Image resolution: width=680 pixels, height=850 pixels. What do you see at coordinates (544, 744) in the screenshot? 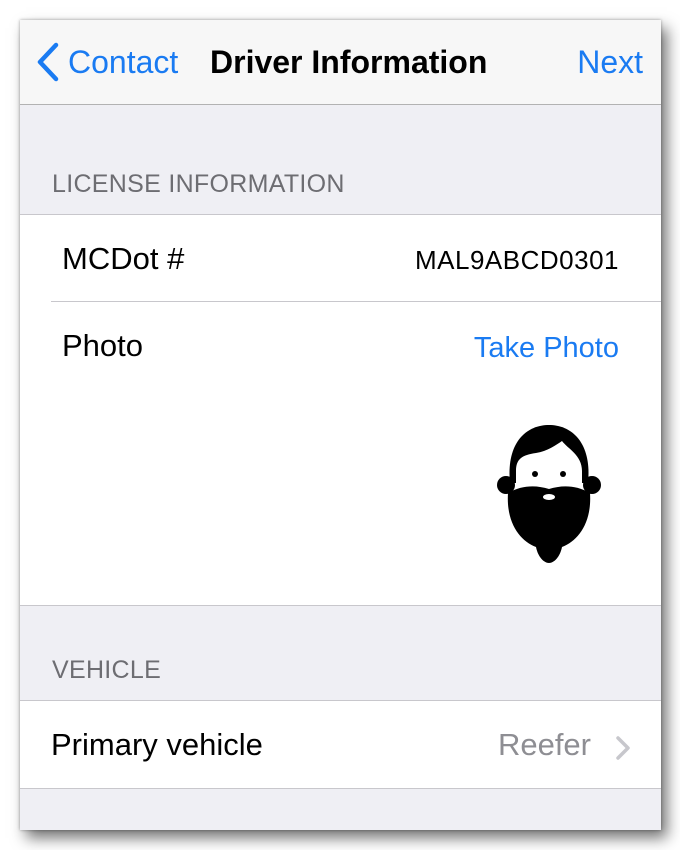
I see `primary-vehicle-value: Reefer` at bounding box center [544, 744].